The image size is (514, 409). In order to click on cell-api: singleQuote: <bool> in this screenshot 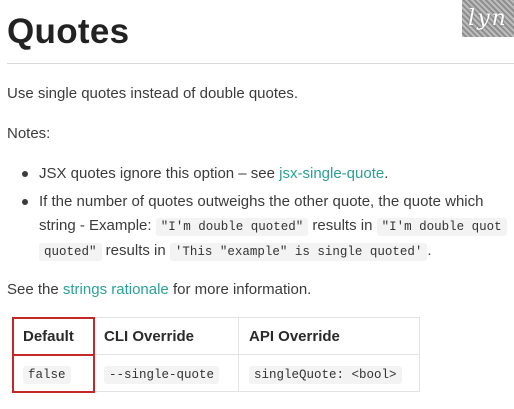, I will do `click(329, 373)`.